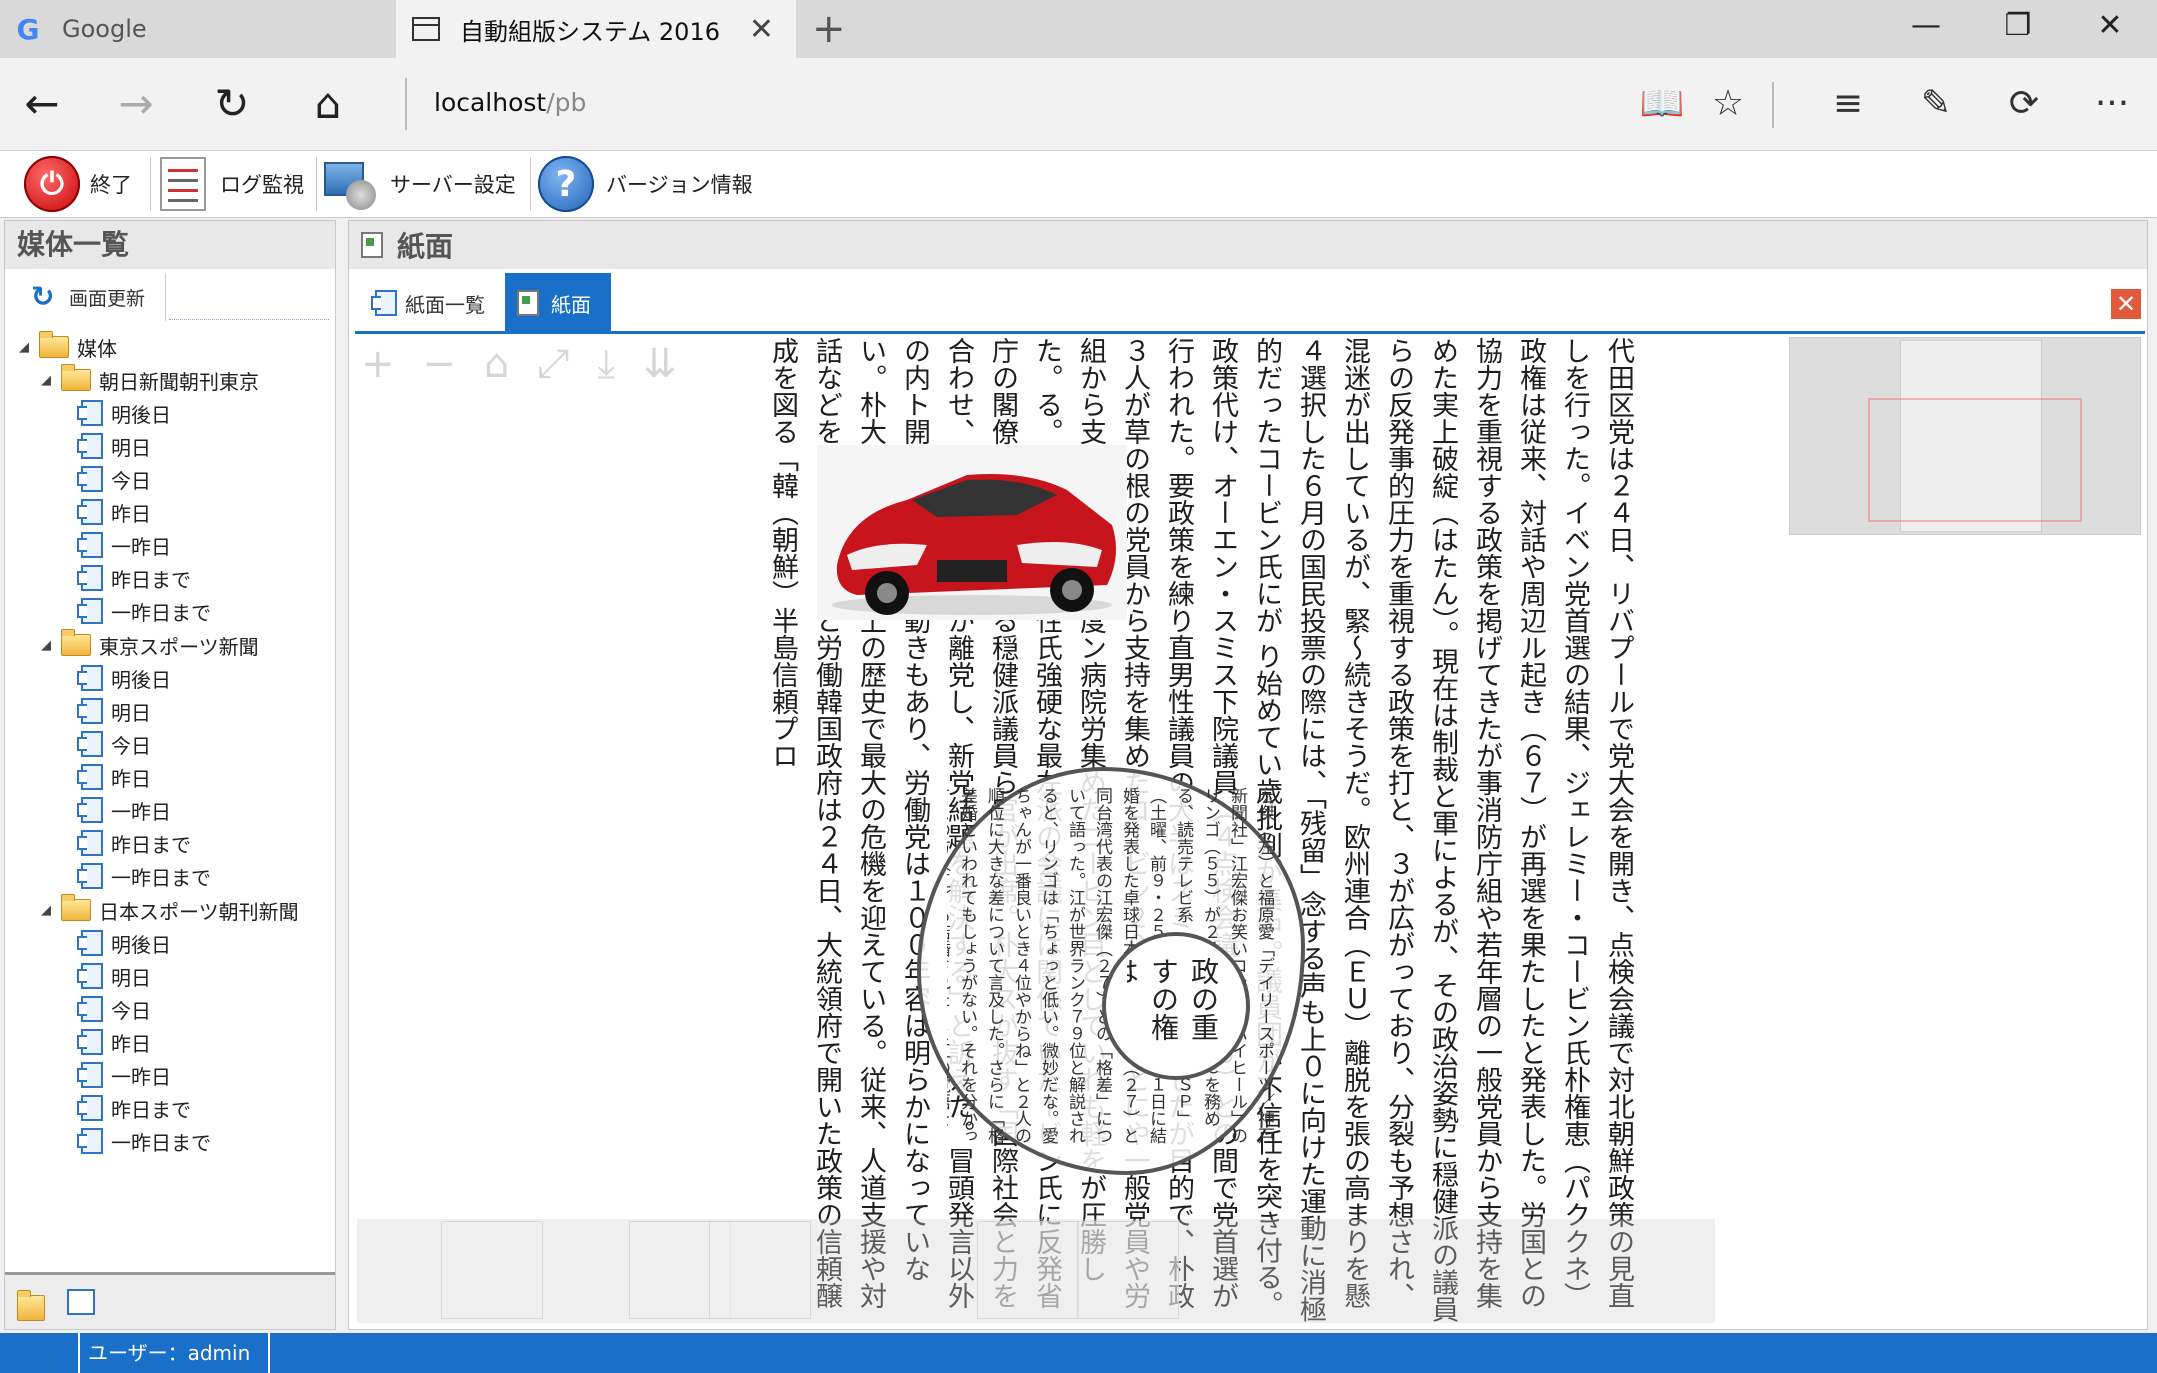  Describe the element at coordinates (52, 184) in the screenshot. I see `power-icon: ⏻` at that location.